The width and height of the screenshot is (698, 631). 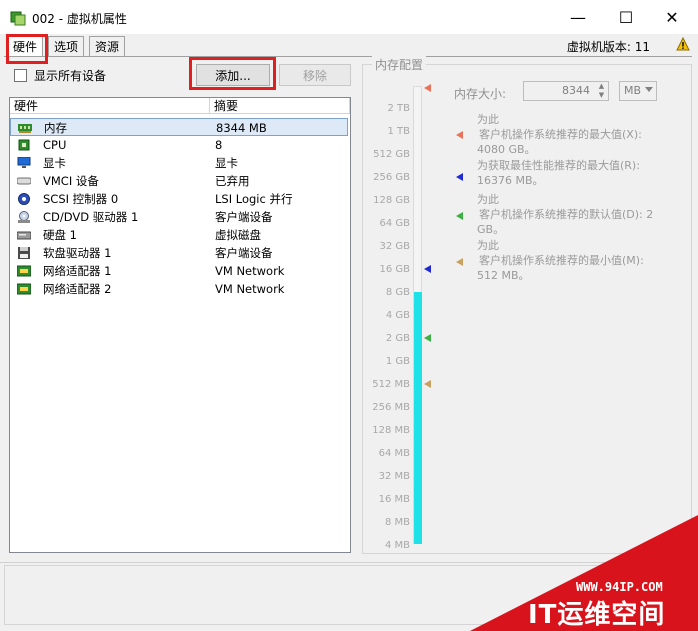 I want to click on scale-tick-label: 2 TB, so click(x=398, y=108).